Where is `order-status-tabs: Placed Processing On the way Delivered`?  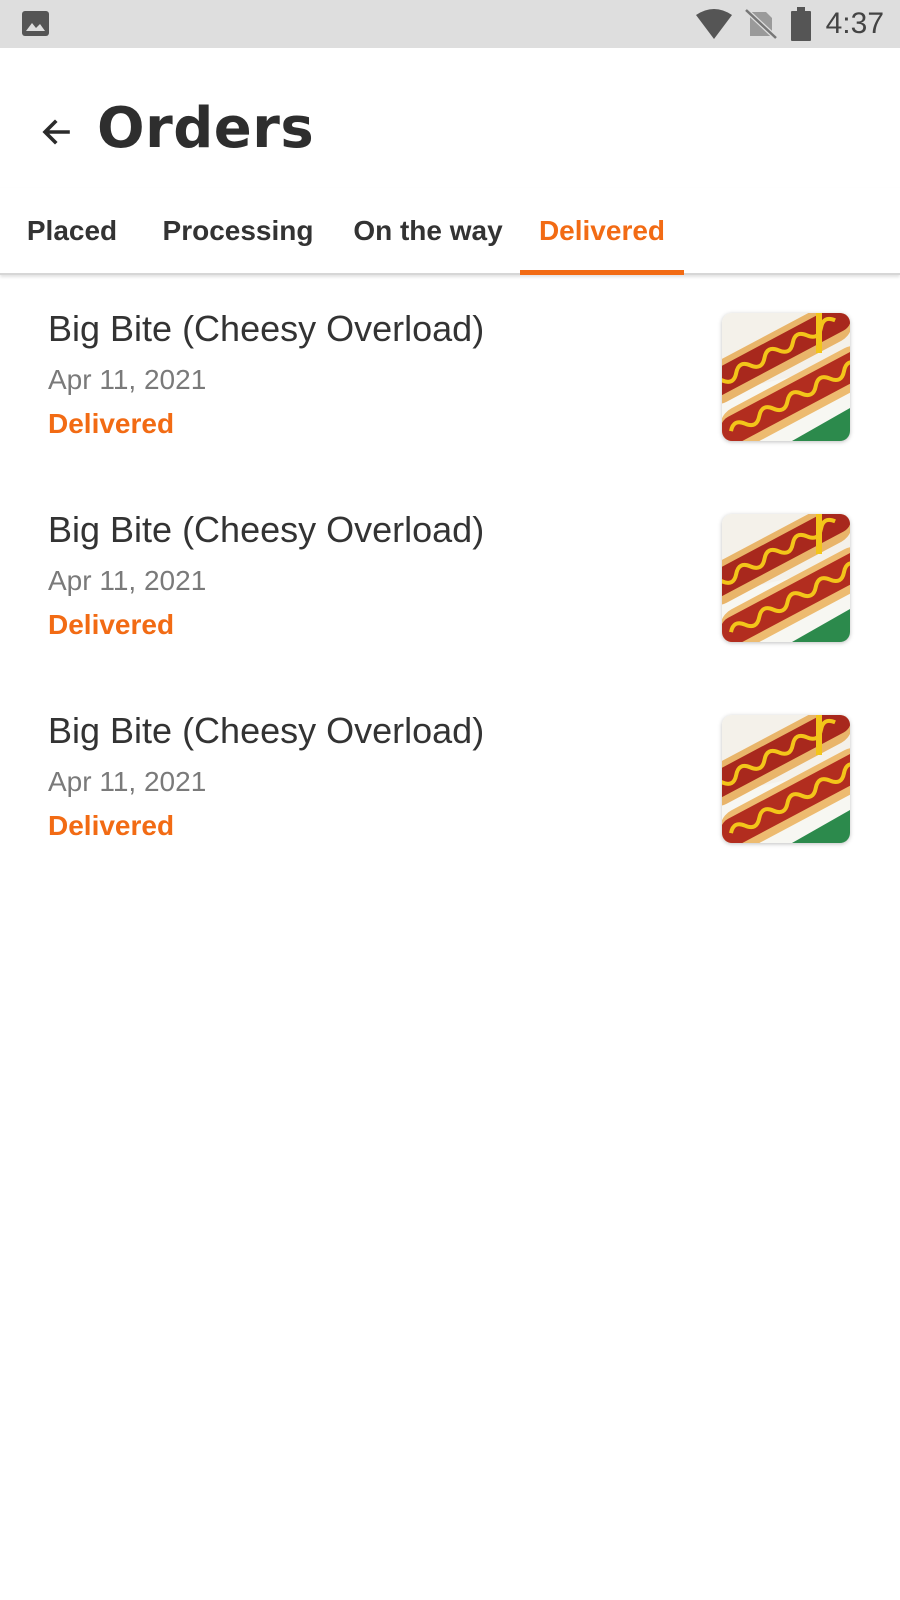
order-status-tabs: Placed Processing On the way Delivered is located at coordinates (450, 231).